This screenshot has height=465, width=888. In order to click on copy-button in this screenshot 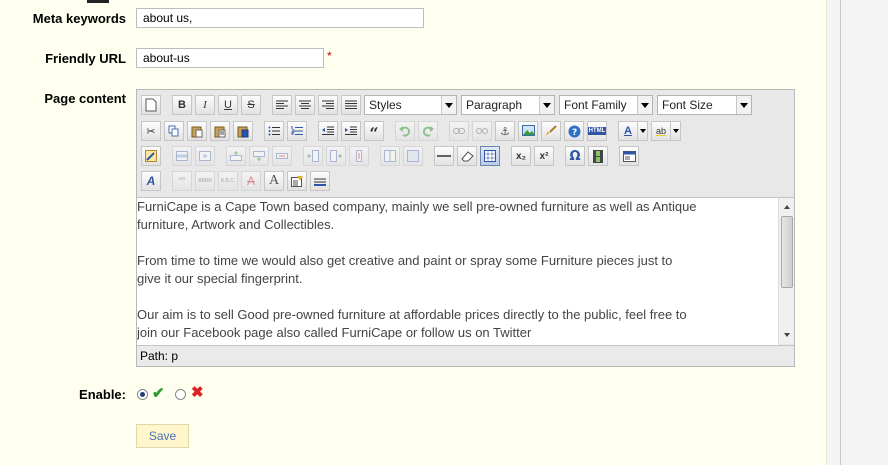, I will do `click(174, 131)`.